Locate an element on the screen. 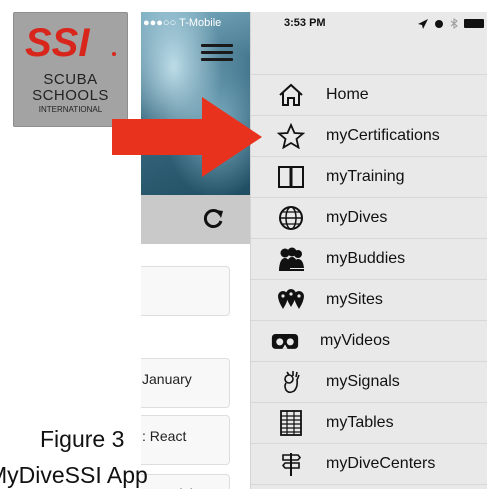 Image resolution: width=487 pixels, height=489 pixels. logo-text-schools: SCHOOLS is located at coordinates (70, 95).